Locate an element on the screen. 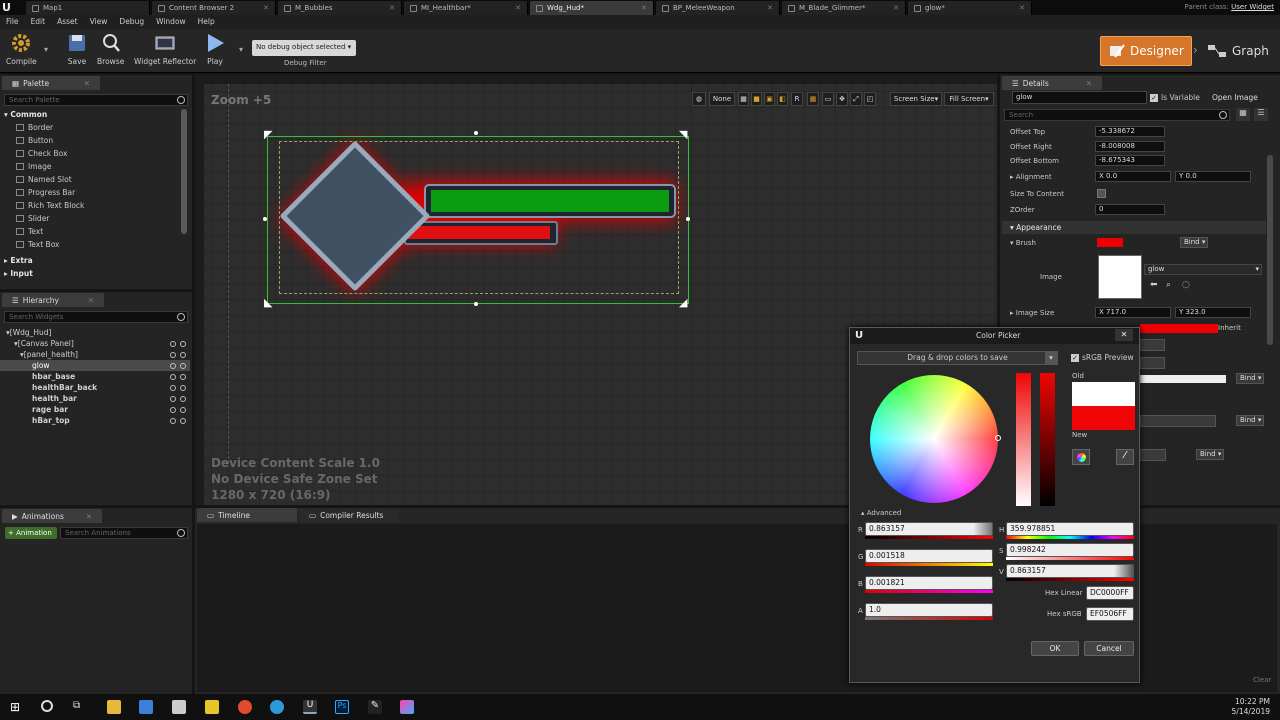 This screenshot has width=1280, height=720. visibility-dropdown is located at coordinates (1178, 421).